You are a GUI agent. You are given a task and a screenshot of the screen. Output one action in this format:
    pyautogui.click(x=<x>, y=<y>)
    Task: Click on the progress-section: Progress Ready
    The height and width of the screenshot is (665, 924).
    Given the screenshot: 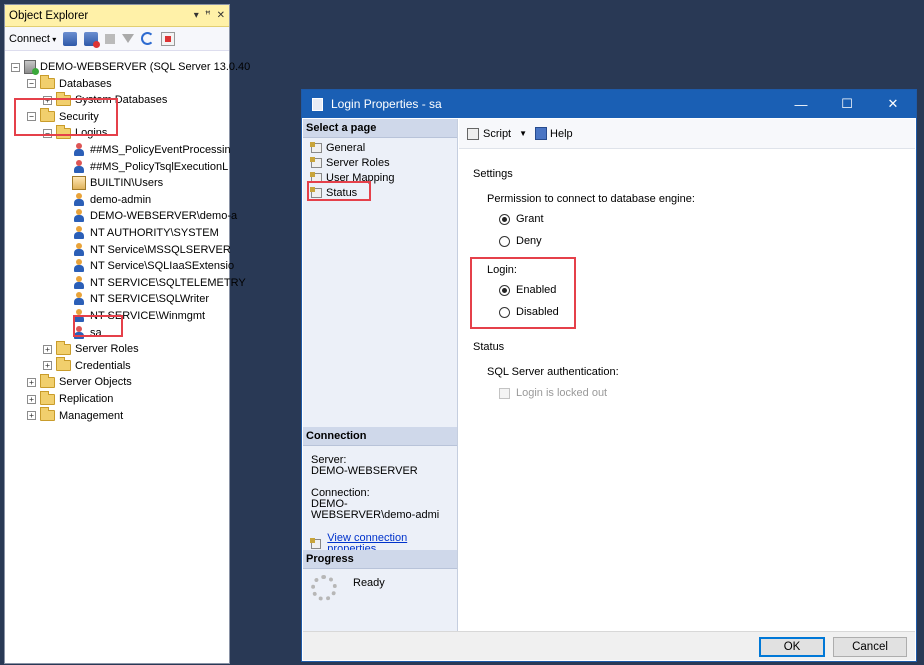 What is the action you would take?
    pyautogui.click(x=380, y=578)
    